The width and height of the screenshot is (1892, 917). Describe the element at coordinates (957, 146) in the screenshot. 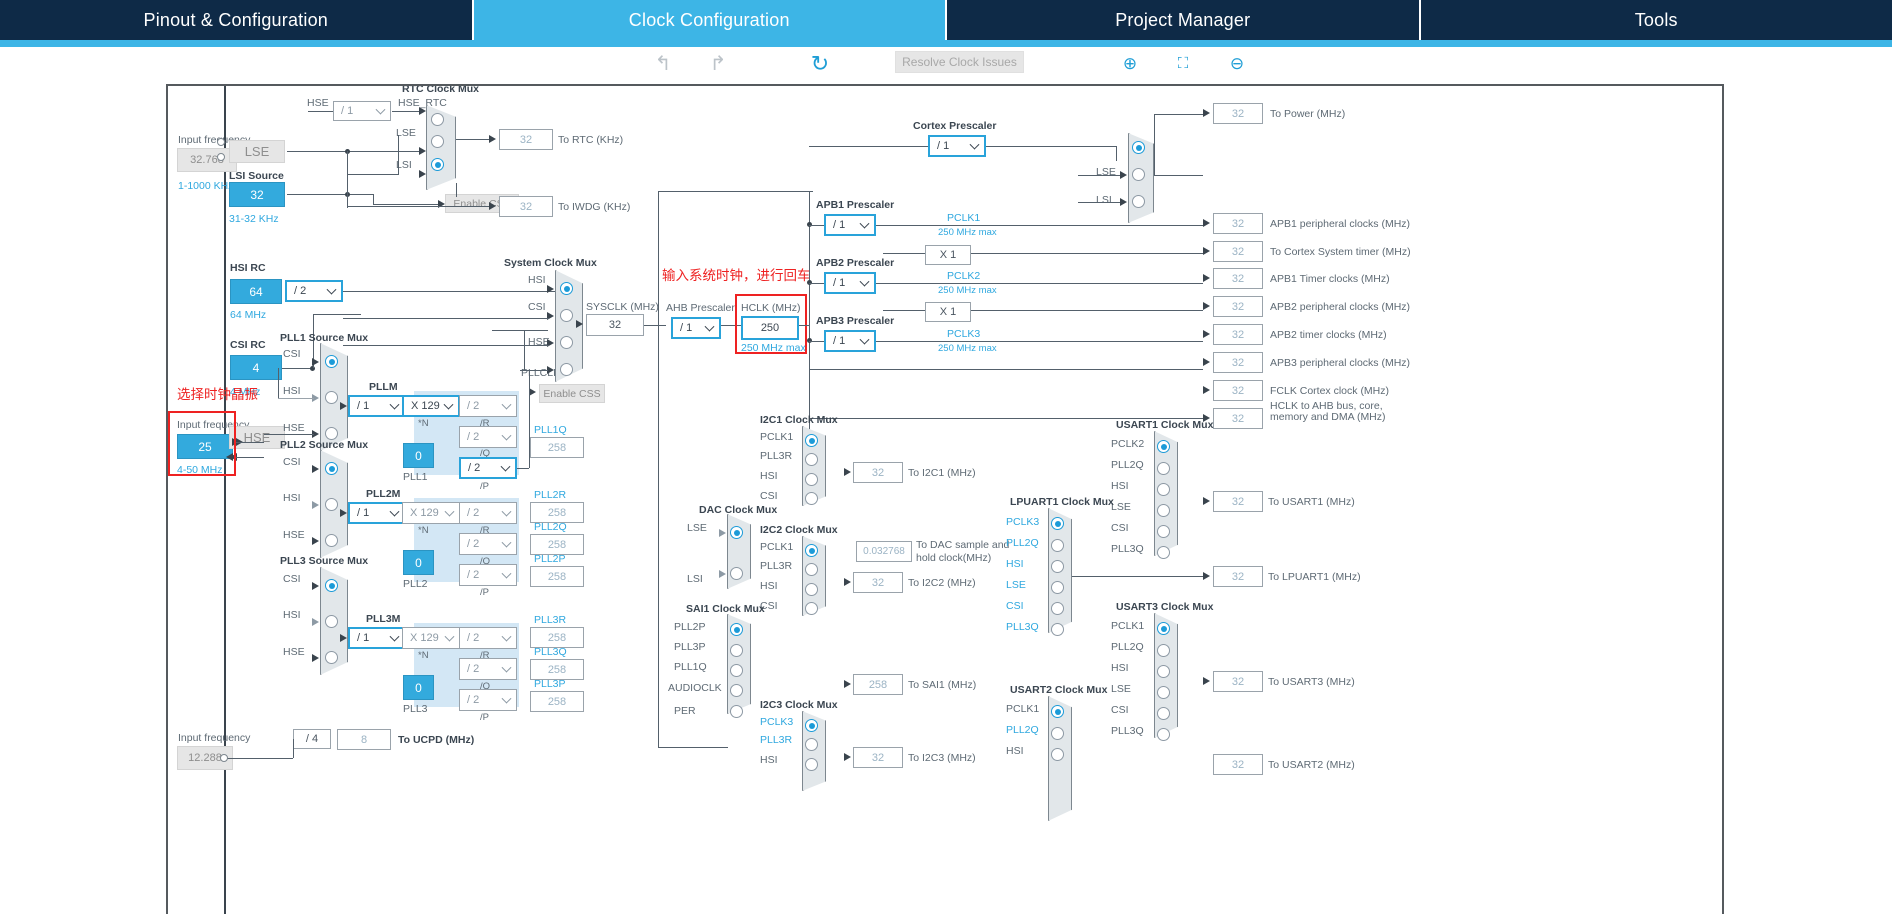

I see `cortex-prescaler-select: / 1` at that location.